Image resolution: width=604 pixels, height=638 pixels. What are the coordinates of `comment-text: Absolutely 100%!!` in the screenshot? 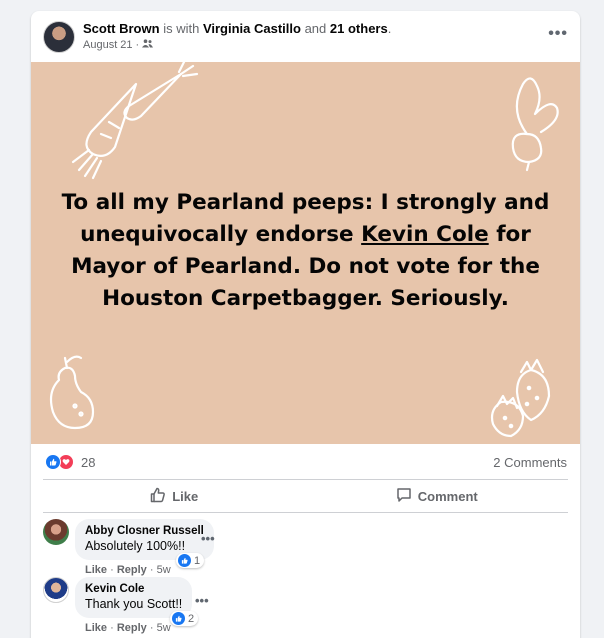 It's located at (135, 546).